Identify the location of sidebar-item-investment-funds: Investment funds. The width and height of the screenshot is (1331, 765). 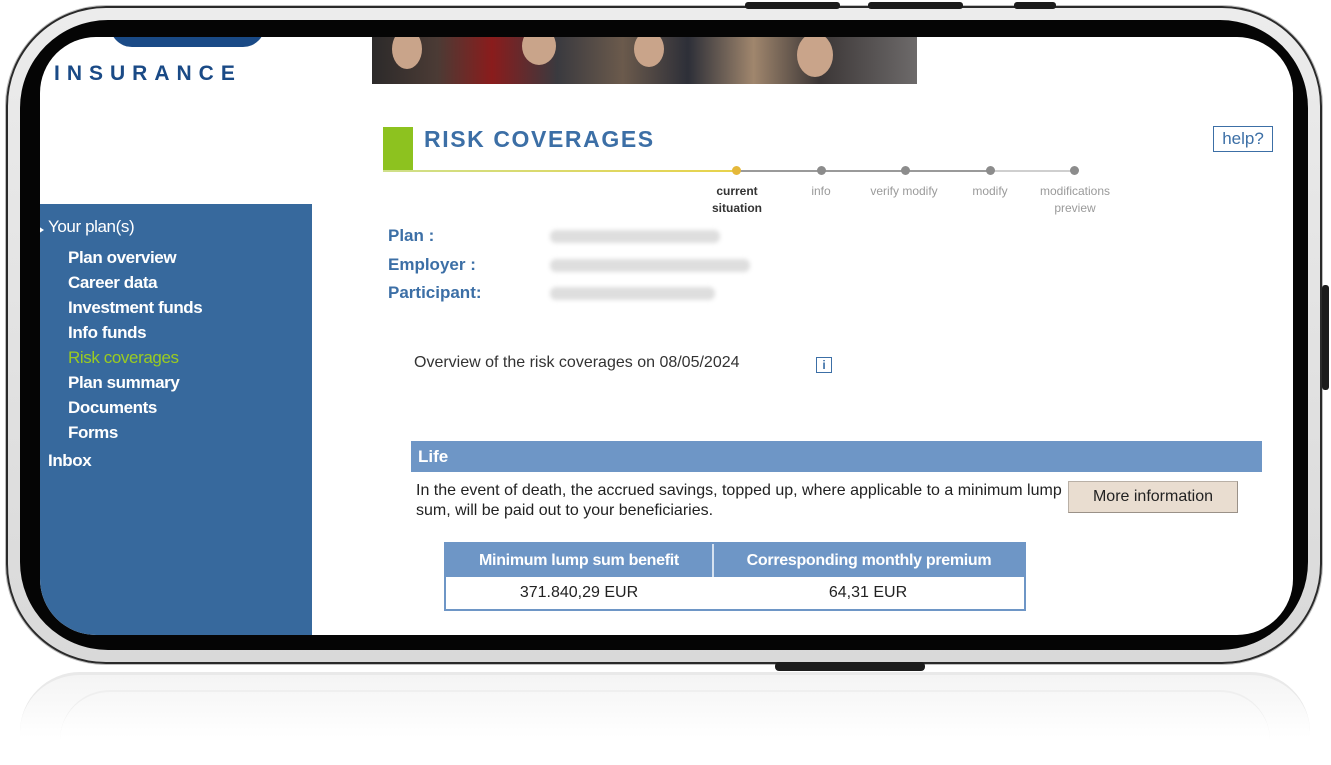
(135, 308).